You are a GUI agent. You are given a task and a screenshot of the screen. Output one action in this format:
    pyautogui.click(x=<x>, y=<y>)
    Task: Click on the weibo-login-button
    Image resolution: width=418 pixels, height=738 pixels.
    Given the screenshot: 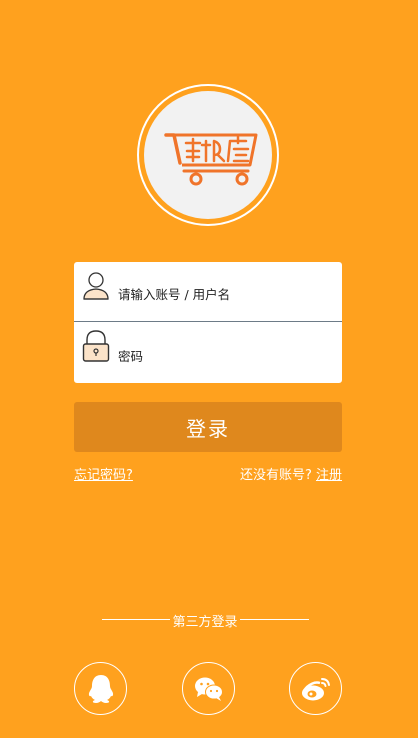 What is the action you would take?
    pyautogui.click(x=315, y=688)
    